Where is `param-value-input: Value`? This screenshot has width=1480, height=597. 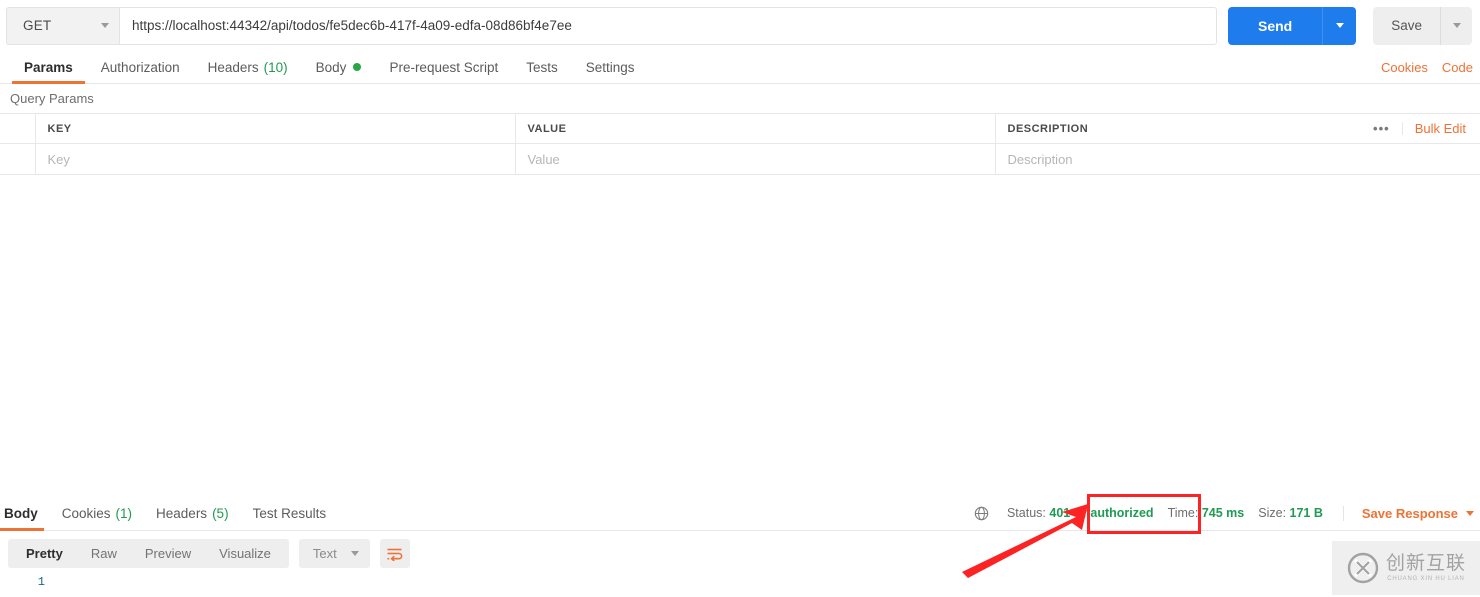 param-value-input: Value is located at coordinates (755, 159).